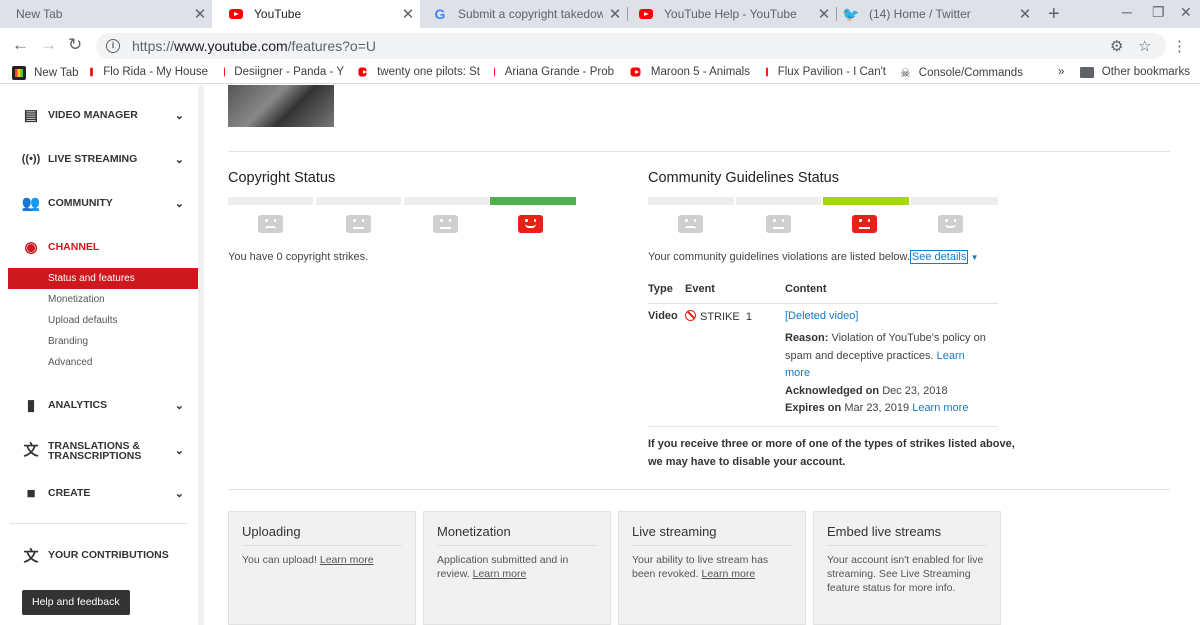  What do you see at coordinates (428, 72) in the screenshot?
I see `bookmark-label: twenty one pilots: St` at bounding box center [428, 72].